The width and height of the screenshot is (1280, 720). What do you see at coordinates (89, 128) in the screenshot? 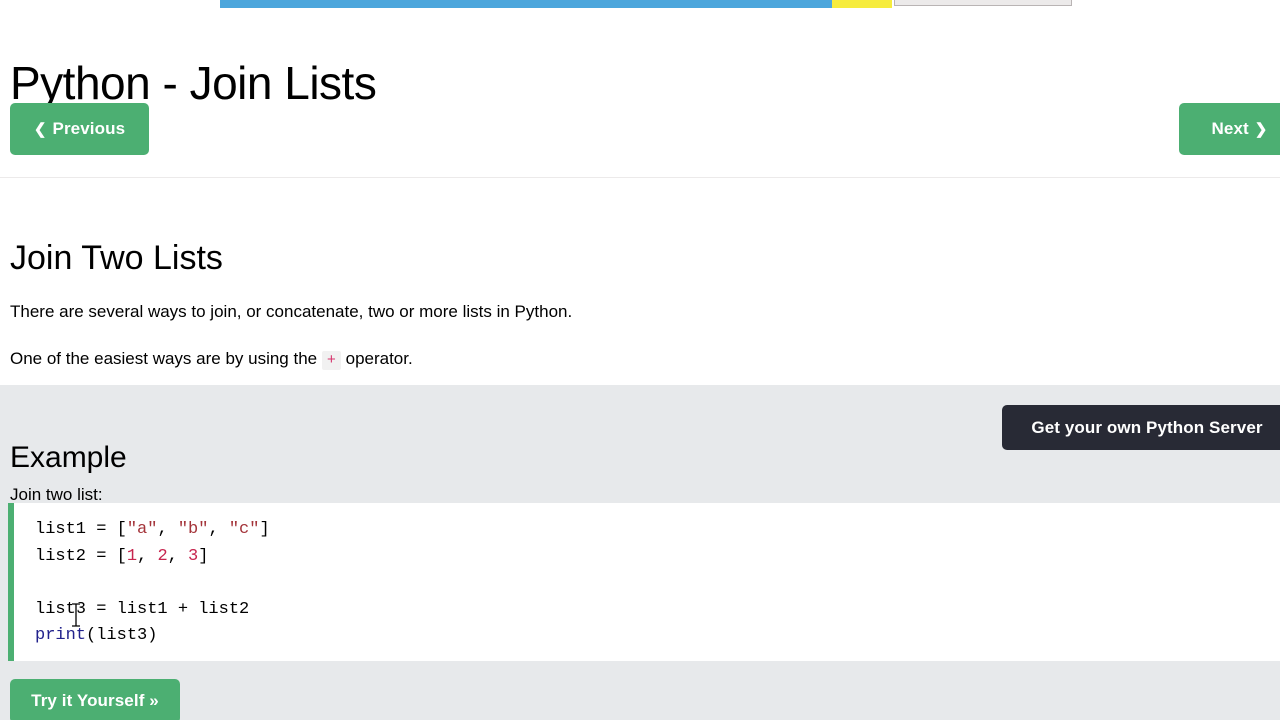
I see `previous-button-label: Previous` at bounding box center [89, 128].